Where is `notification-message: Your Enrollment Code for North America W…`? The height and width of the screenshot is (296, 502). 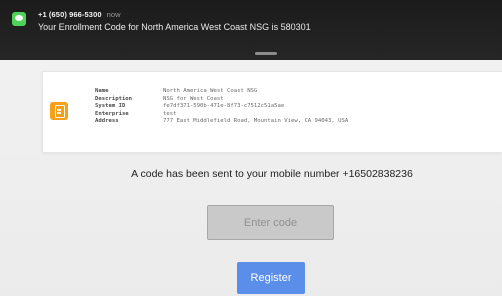 notification-message: Your Enrollment Code for North America W… is located at coordinates (174, 27).